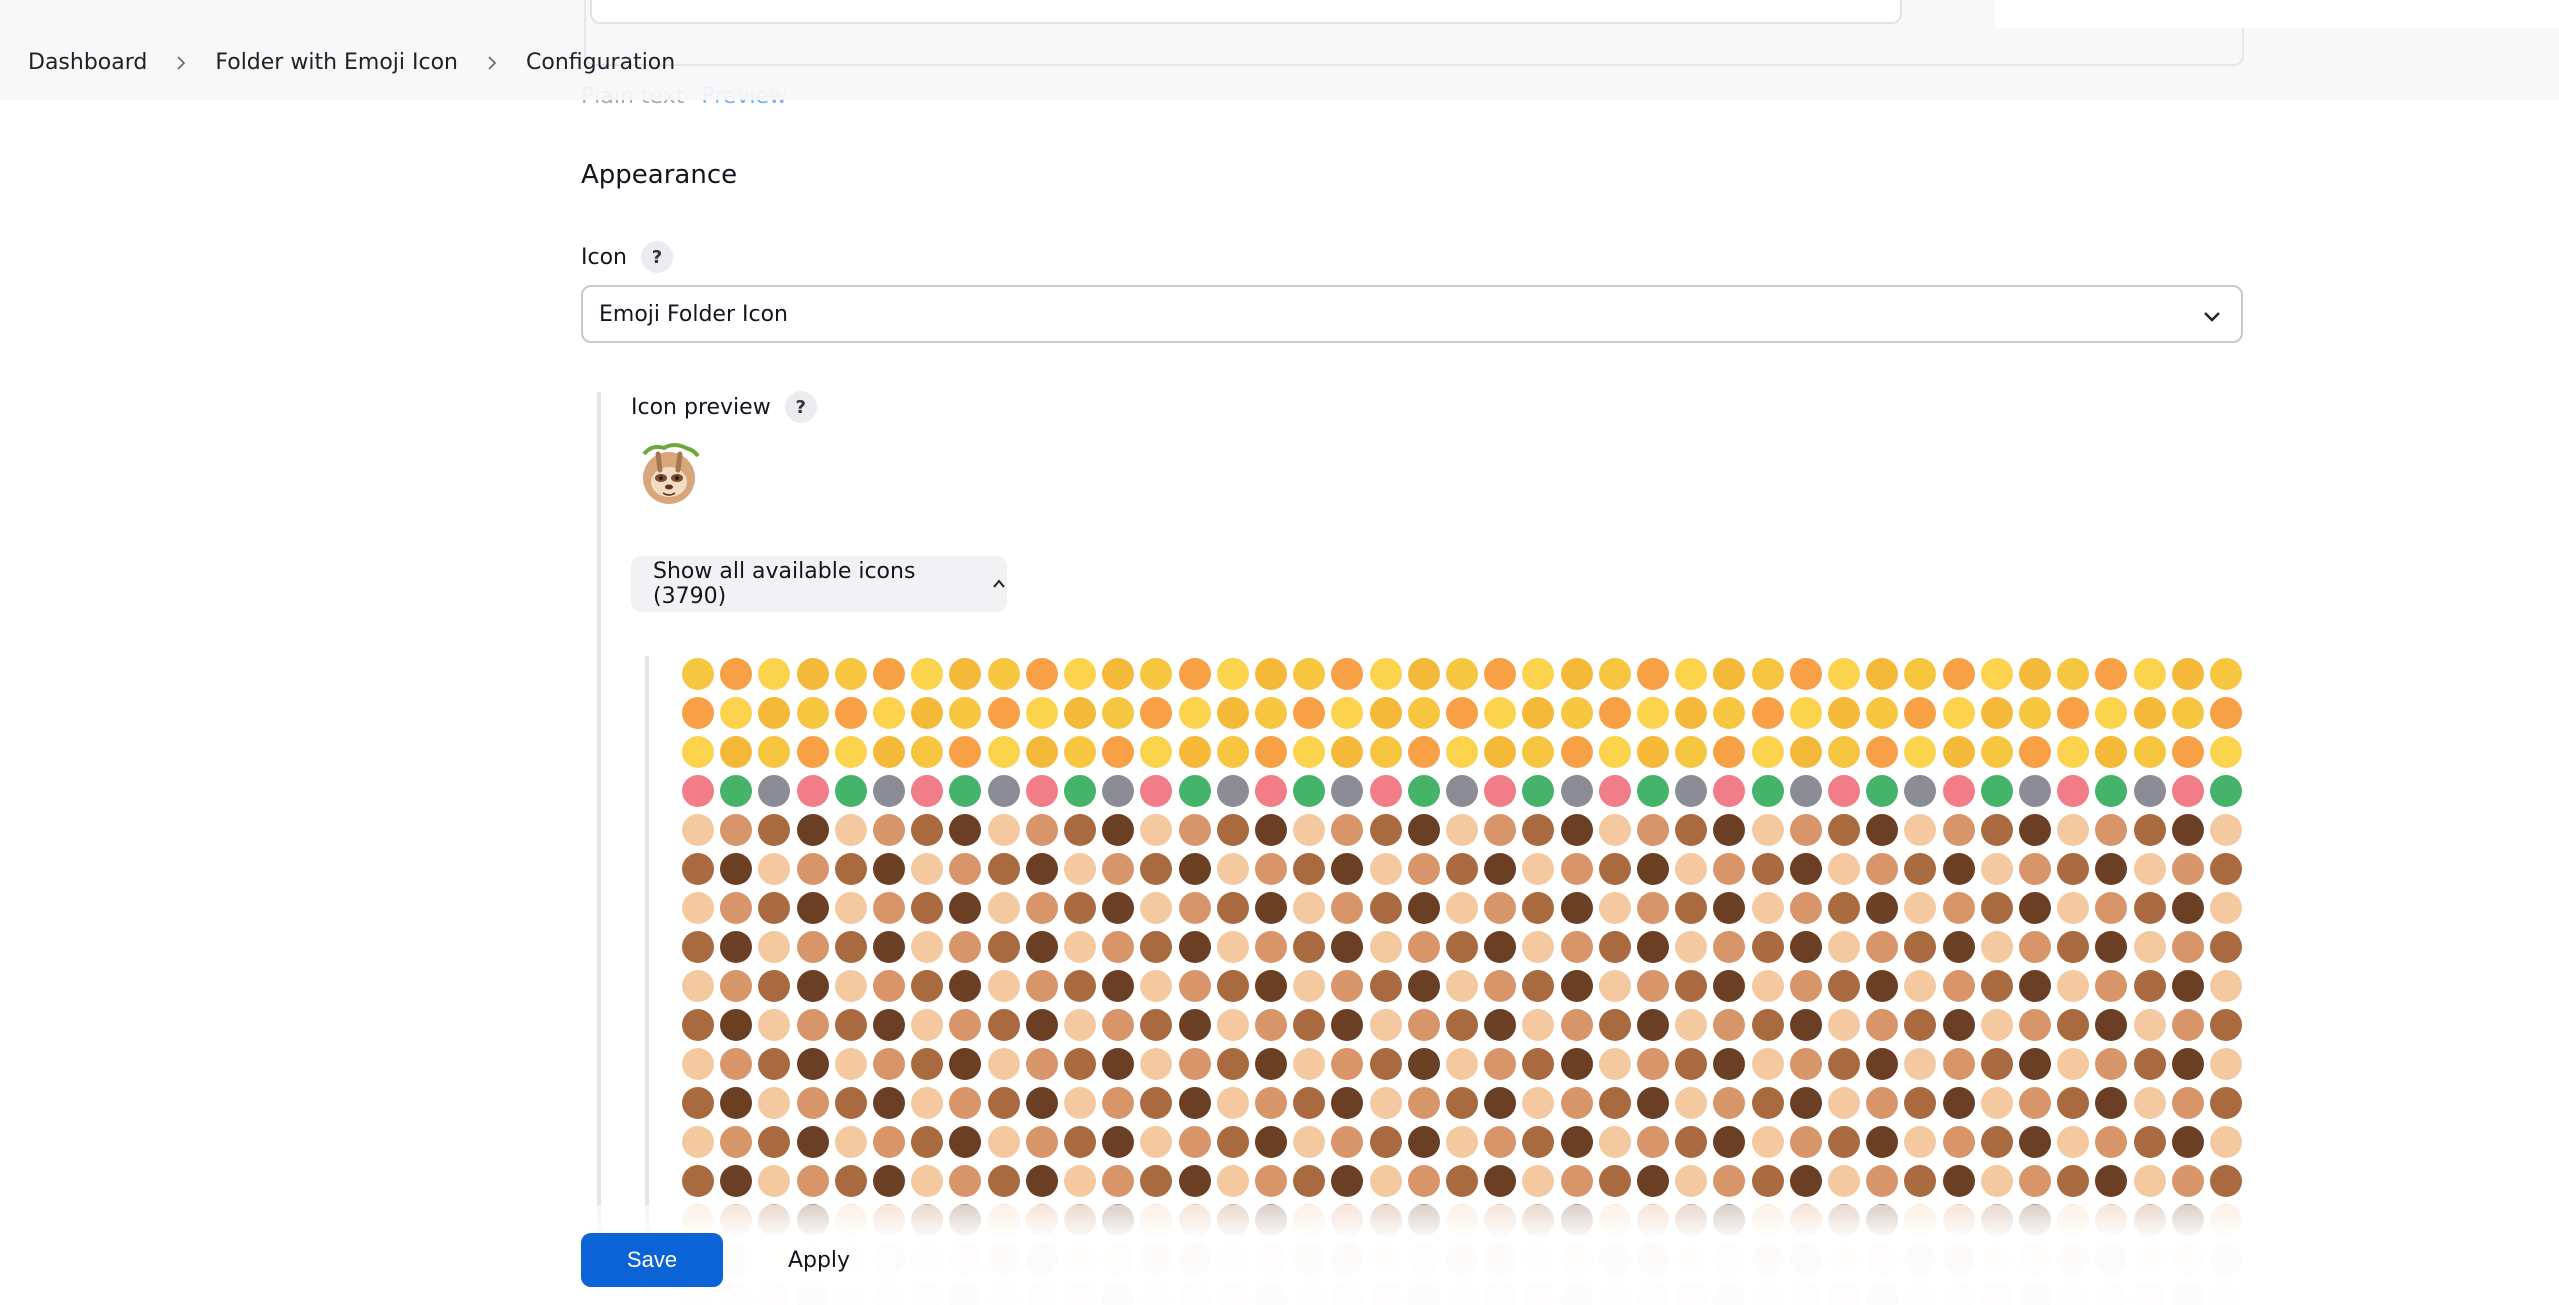 The image size is (2559, 1305). I want to click on breadcrumb-dashboard: Dashboard, so click(87, 62).